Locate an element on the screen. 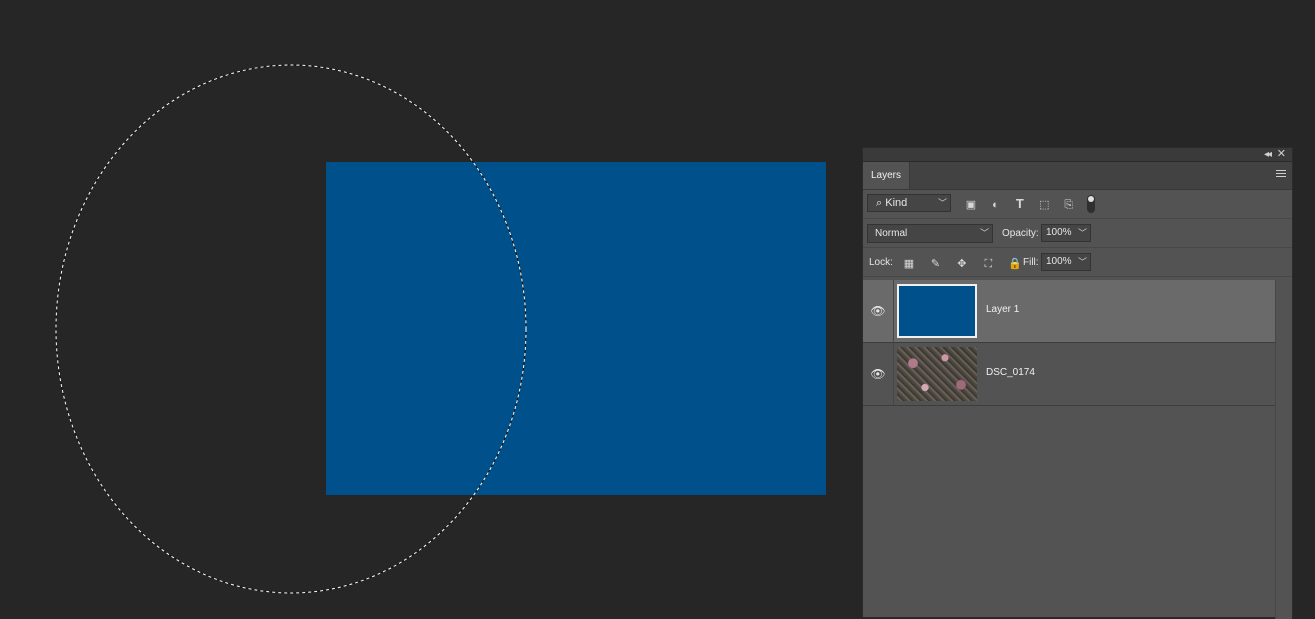  fill-field: 100% ﹀ is located at coordinates (1066, 262).